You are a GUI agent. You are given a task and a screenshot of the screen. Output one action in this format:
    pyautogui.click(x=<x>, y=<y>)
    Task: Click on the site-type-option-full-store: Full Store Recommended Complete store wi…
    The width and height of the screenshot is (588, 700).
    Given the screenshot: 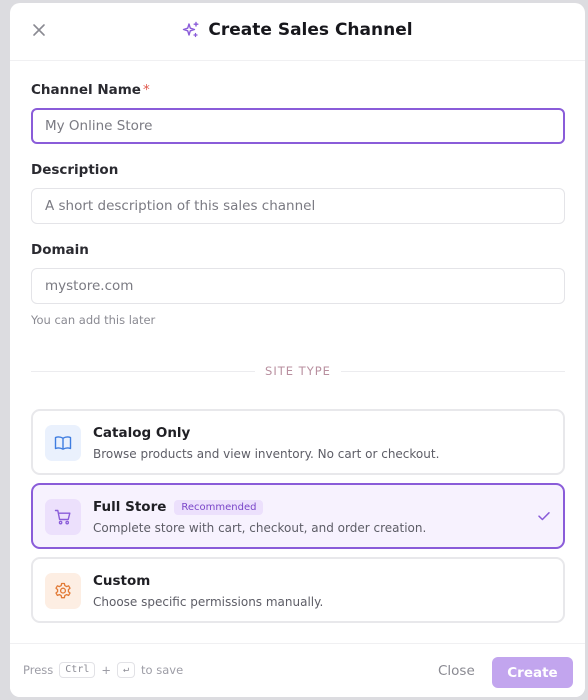 What is the action you would take?
    pyautogui.click(x=298, y=516)
    